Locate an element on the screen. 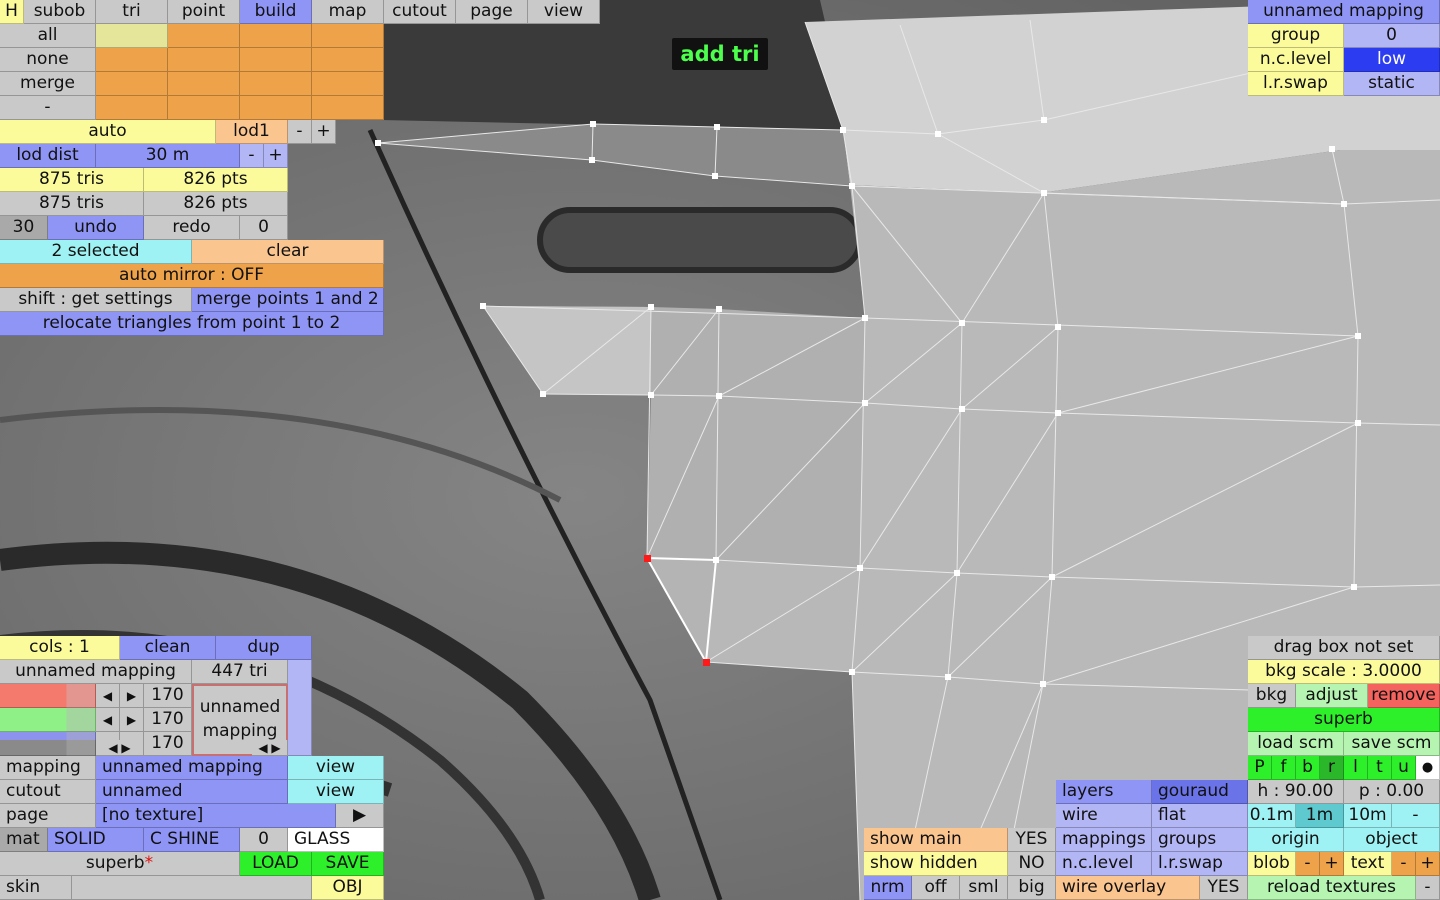  view-f-button: f is located at coordinates (1284, 768).